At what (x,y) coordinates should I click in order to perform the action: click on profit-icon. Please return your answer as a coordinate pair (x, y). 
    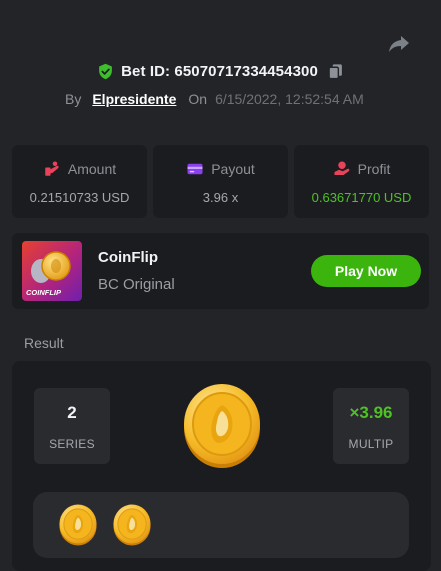
    Looking at the image, I should click on (342, 168).